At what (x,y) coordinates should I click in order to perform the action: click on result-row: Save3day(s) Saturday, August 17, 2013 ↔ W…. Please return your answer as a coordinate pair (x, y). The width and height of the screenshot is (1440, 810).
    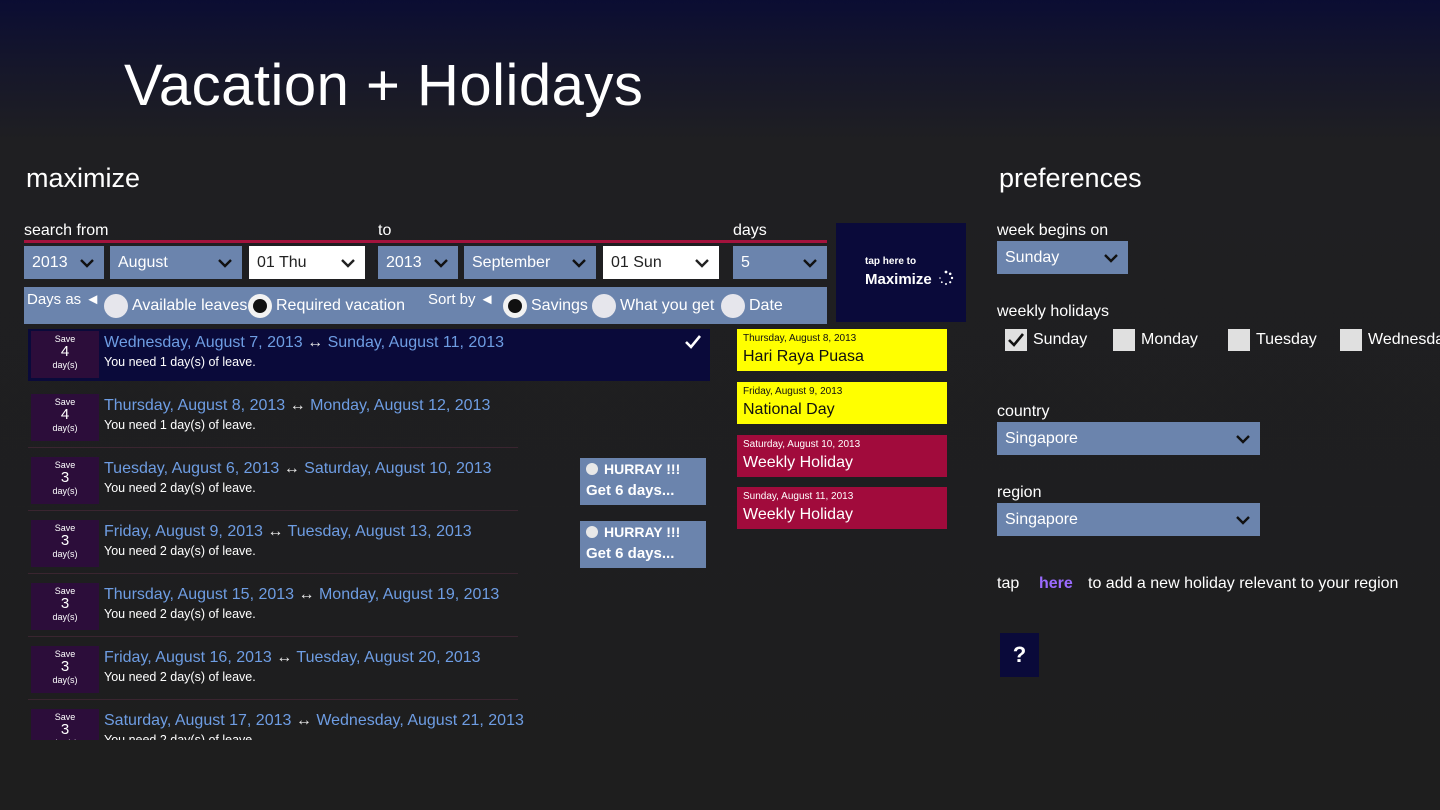
    Looking at the image, I should click on (369, 723).